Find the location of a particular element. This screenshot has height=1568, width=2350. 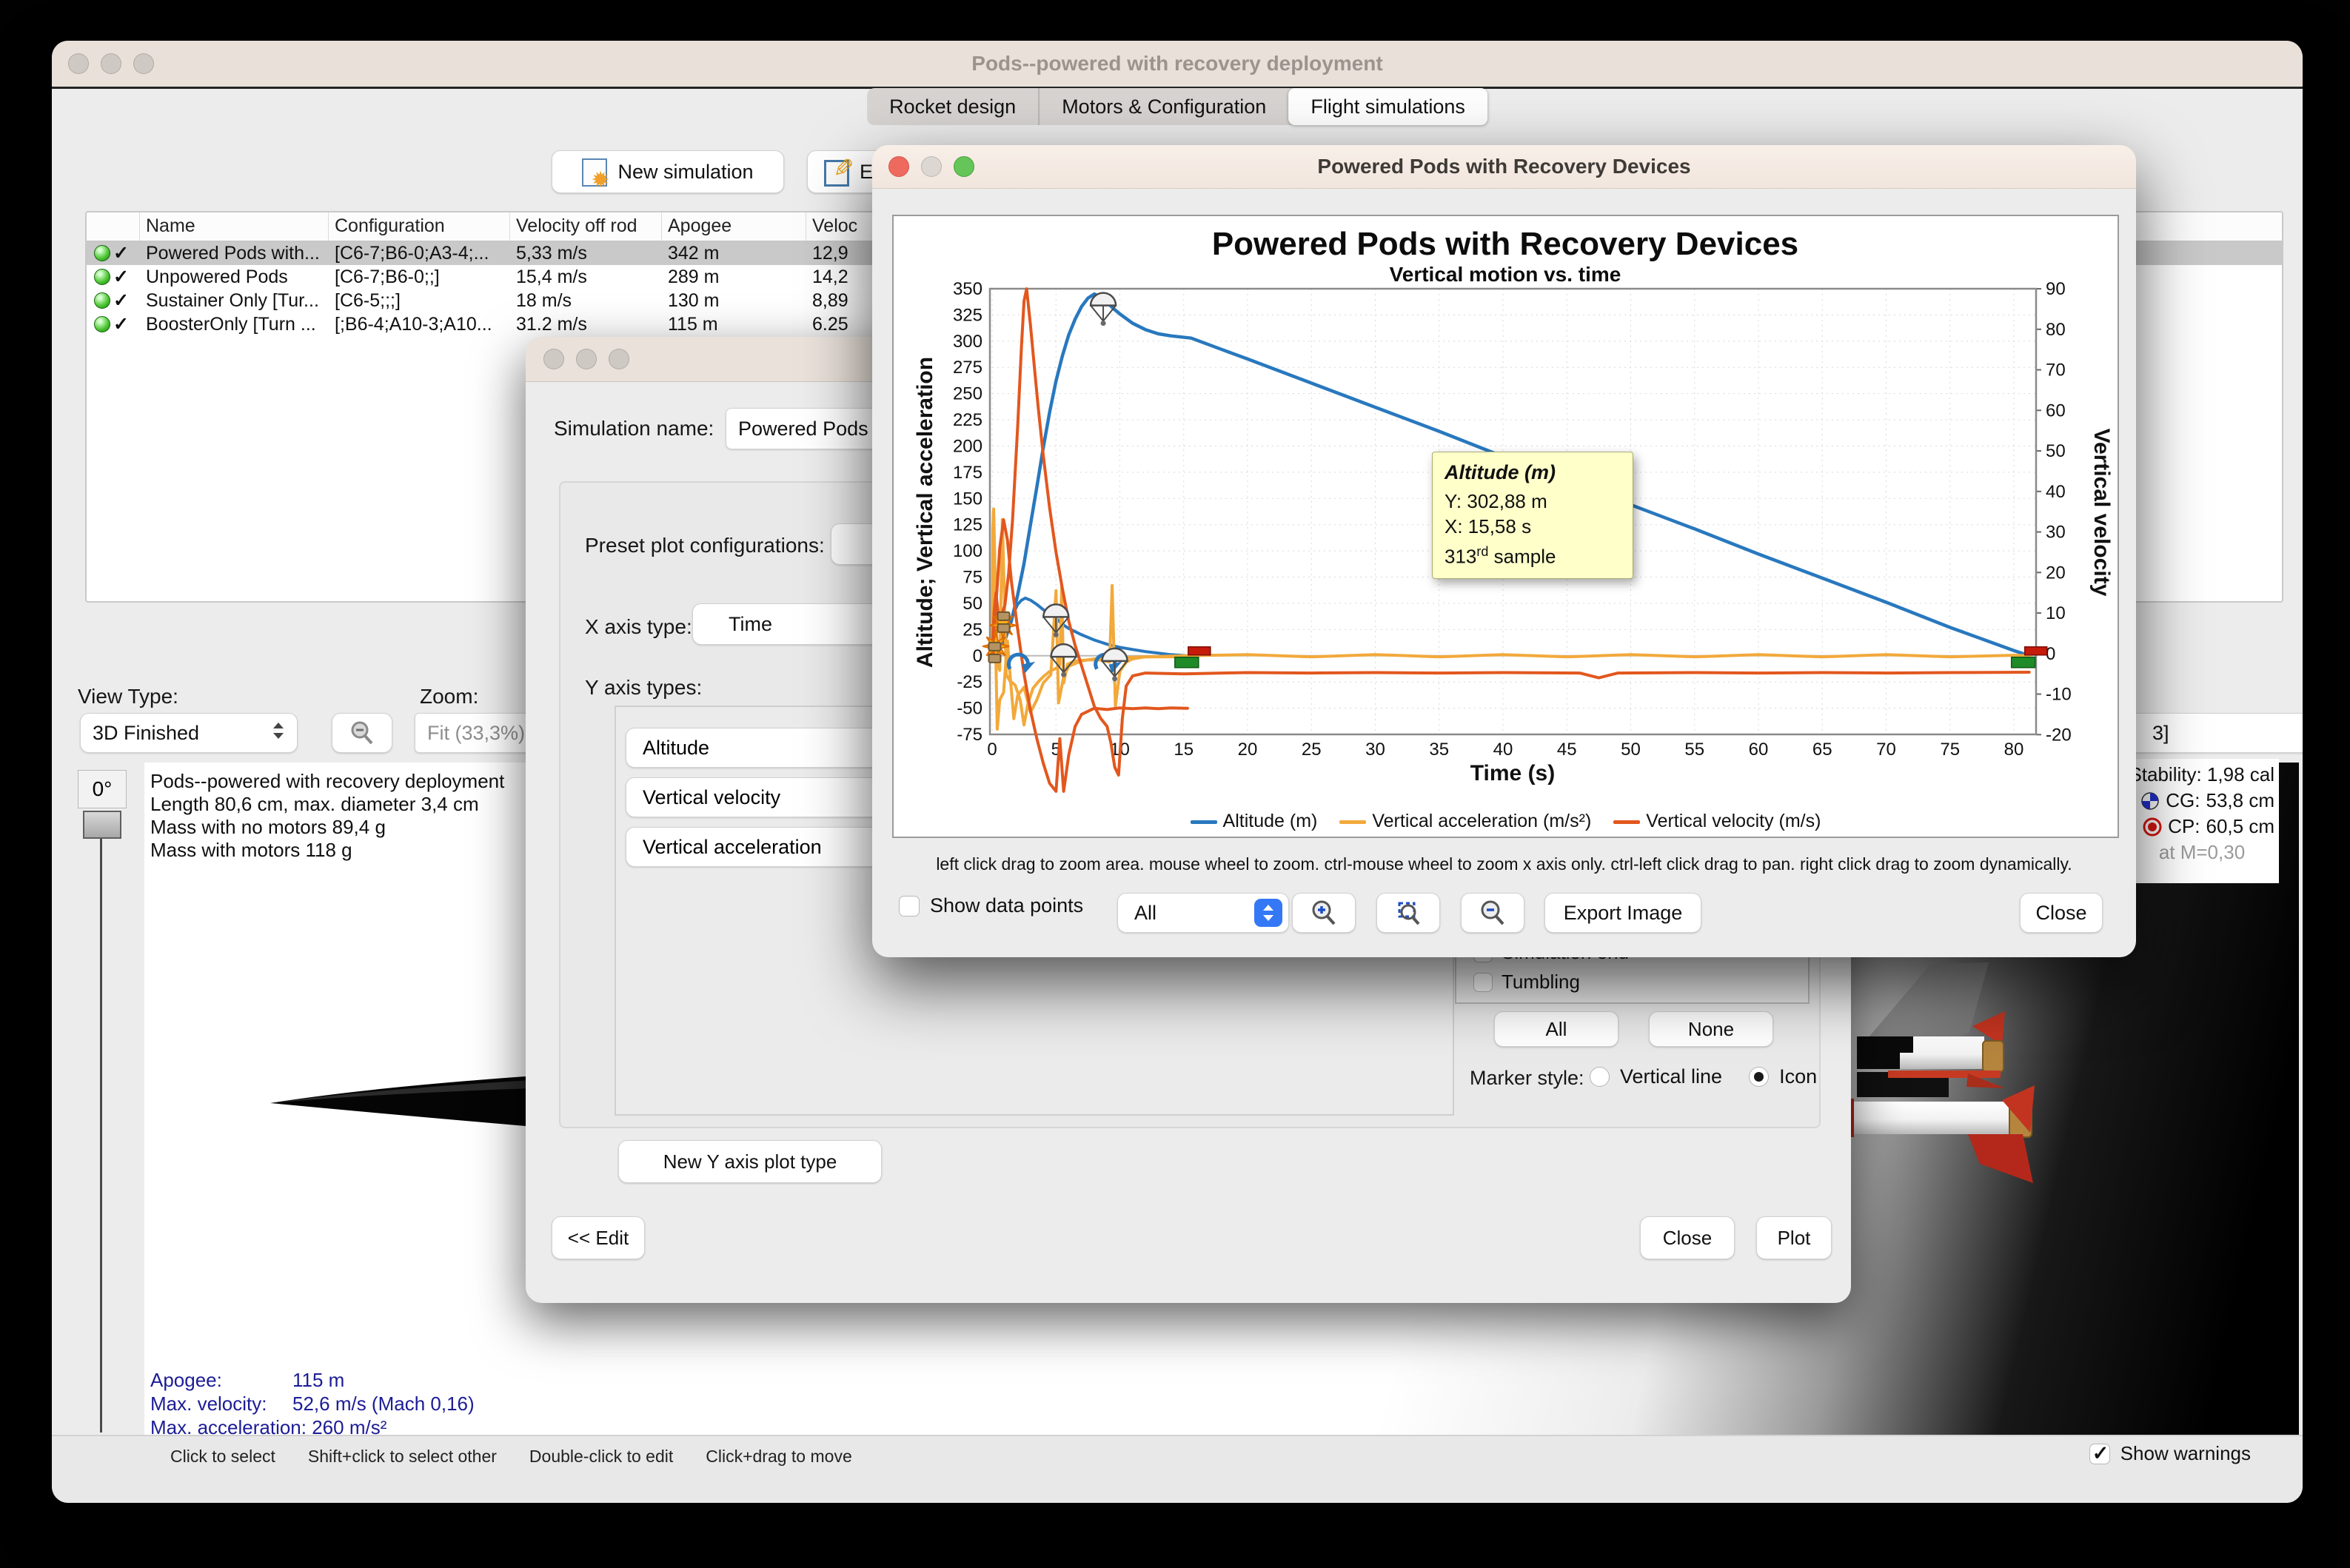

select-all-events-button: All is located at coordinates (1556, 1029).